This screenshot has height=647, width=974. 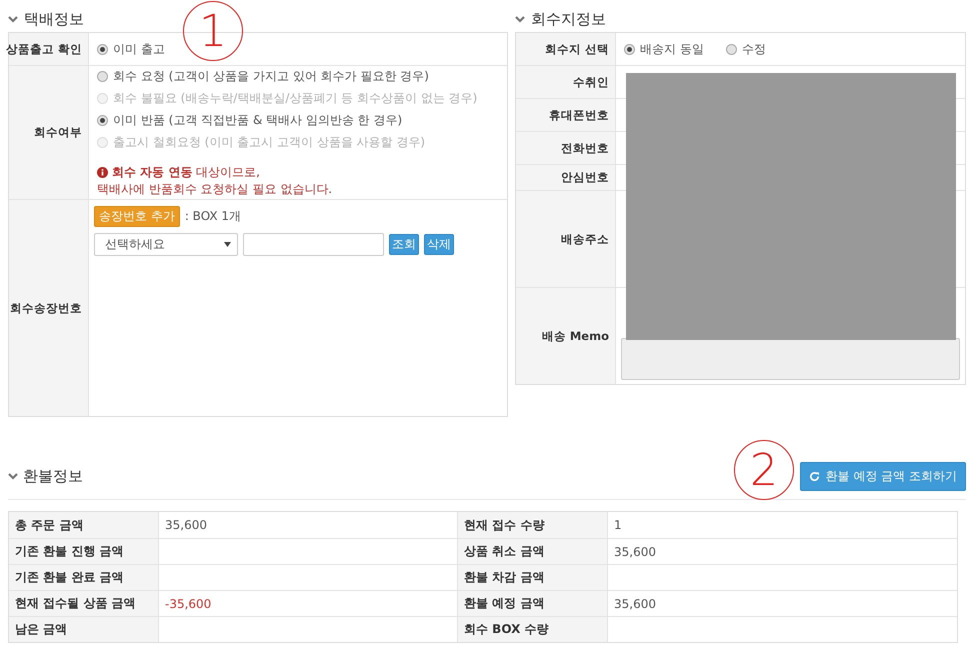 I want to click on table-cell-text: 1, so click(x=618, y=525).